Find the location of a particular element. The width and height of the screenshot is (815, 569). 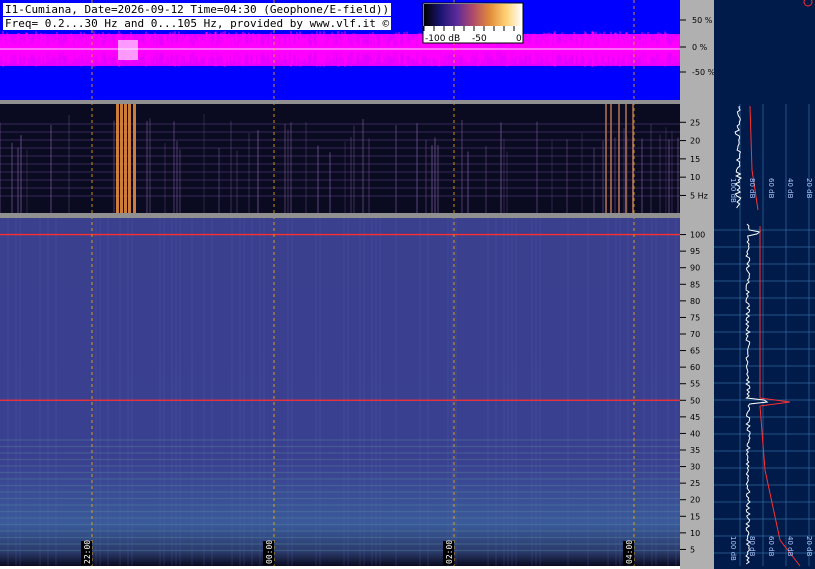

high-freq-tick-label: 85 is located at coordinates (695, 284).